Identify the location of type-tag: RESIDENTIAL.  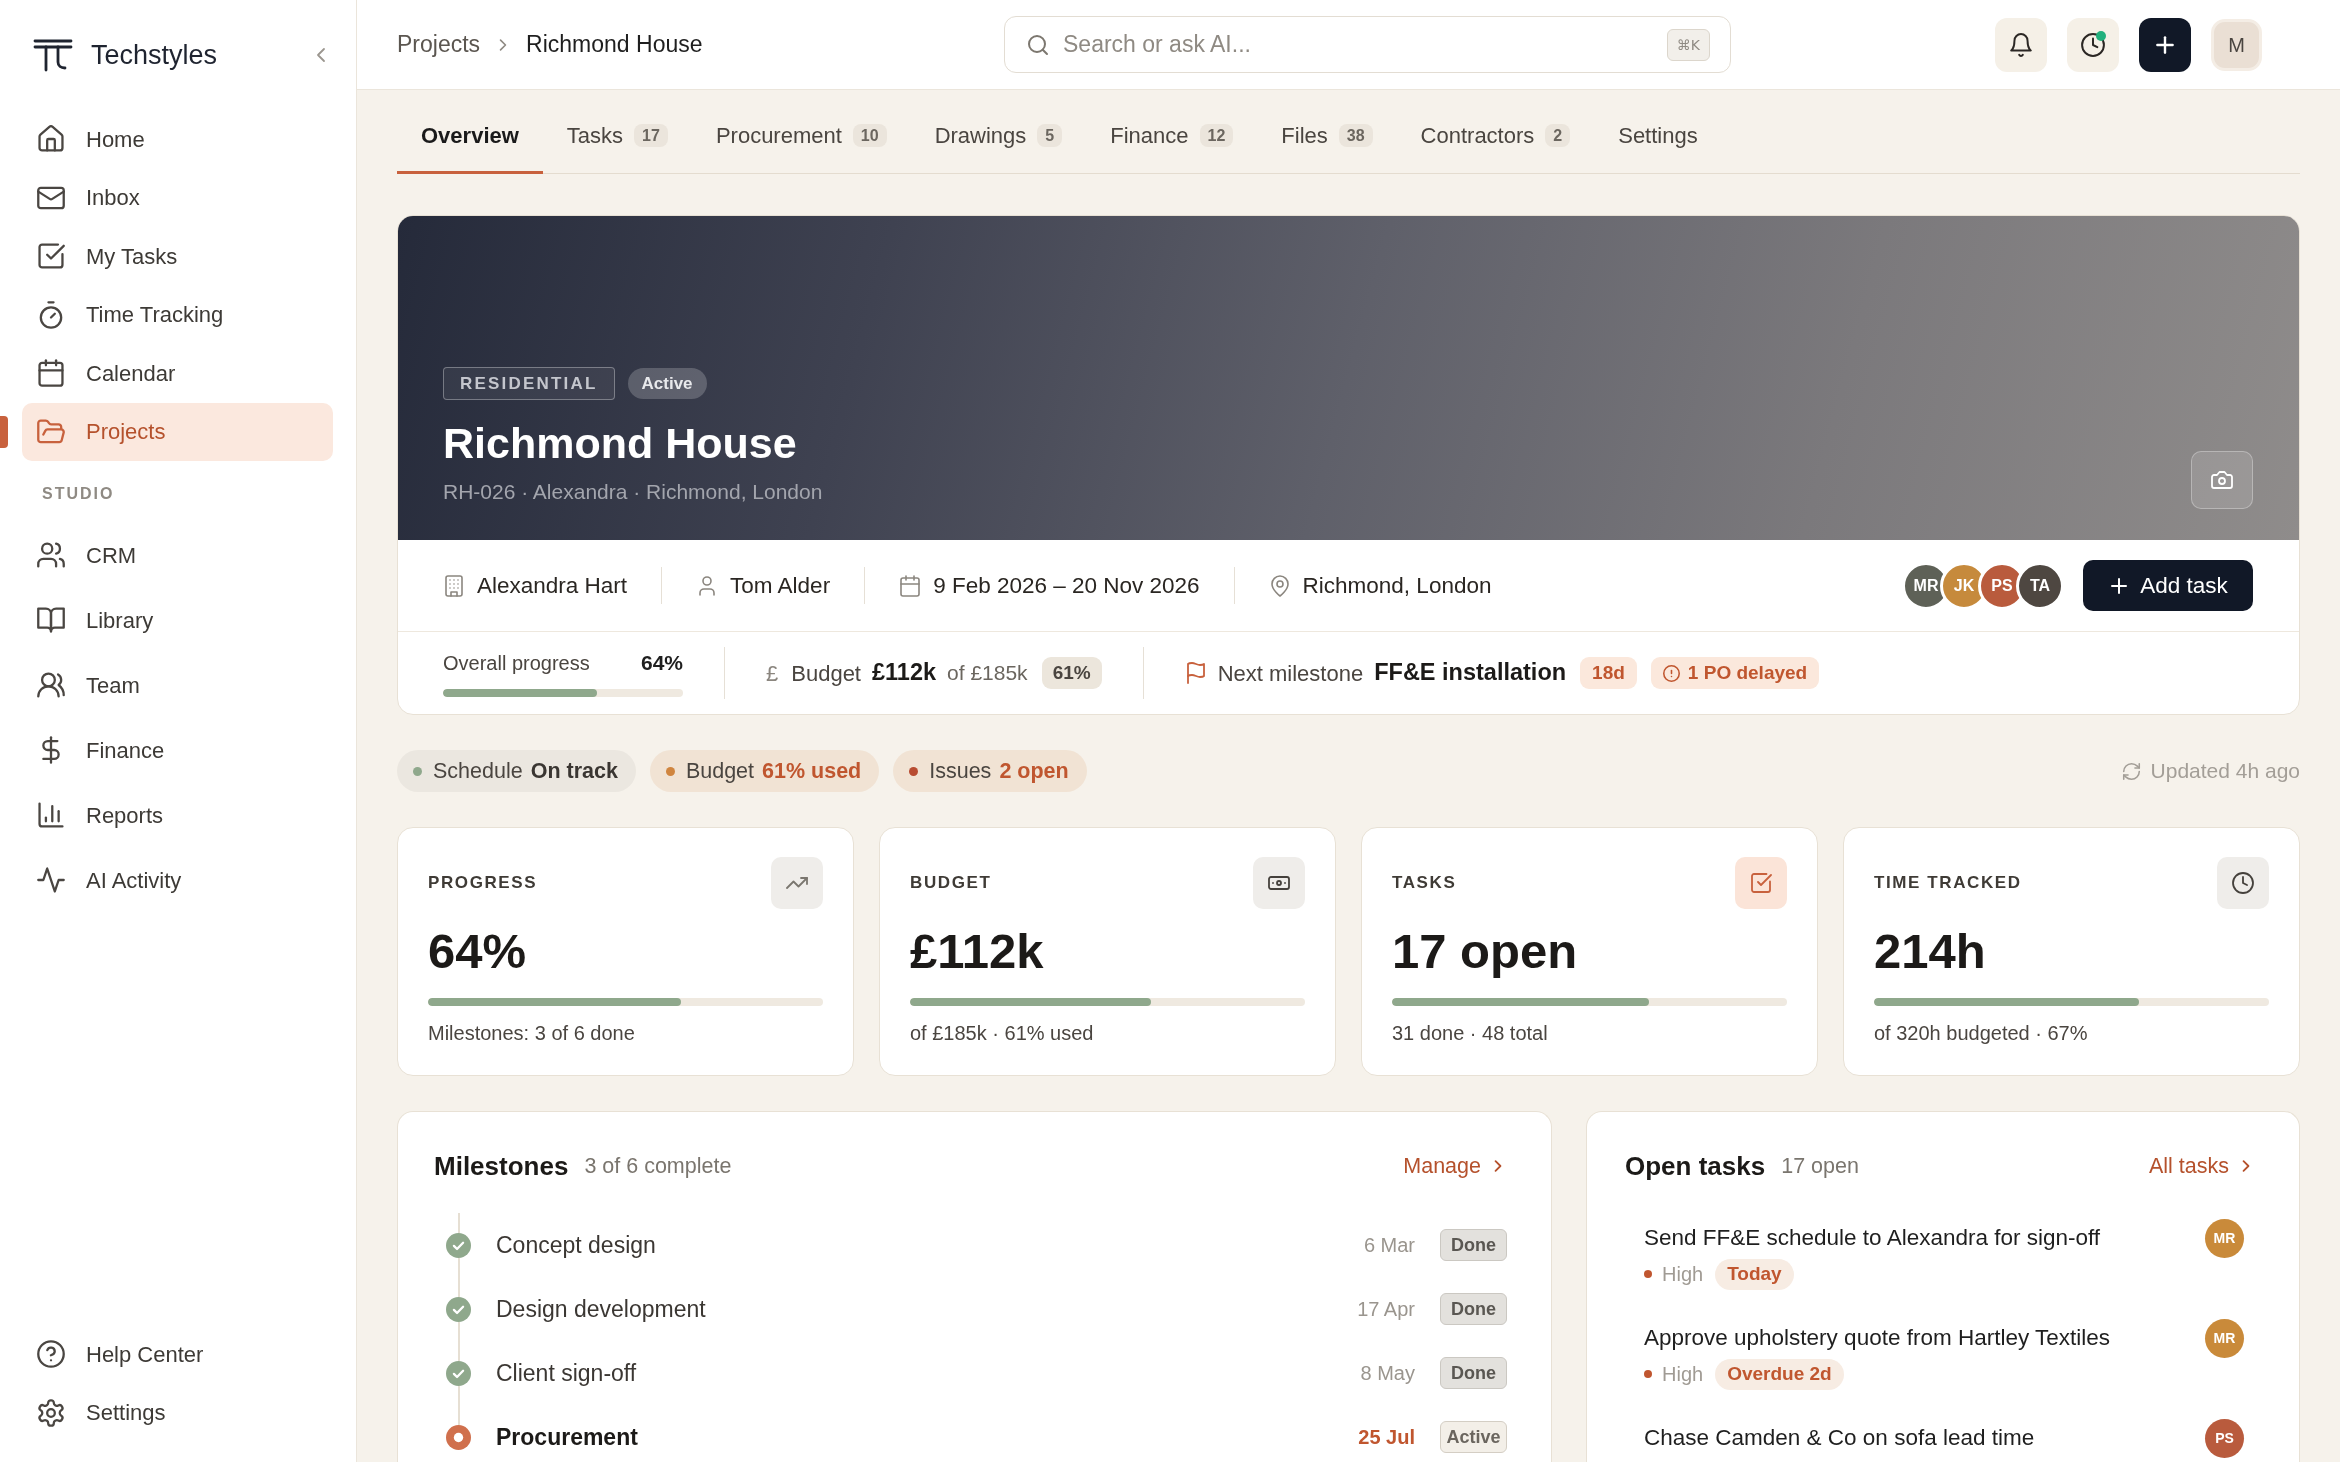
(529, 383).